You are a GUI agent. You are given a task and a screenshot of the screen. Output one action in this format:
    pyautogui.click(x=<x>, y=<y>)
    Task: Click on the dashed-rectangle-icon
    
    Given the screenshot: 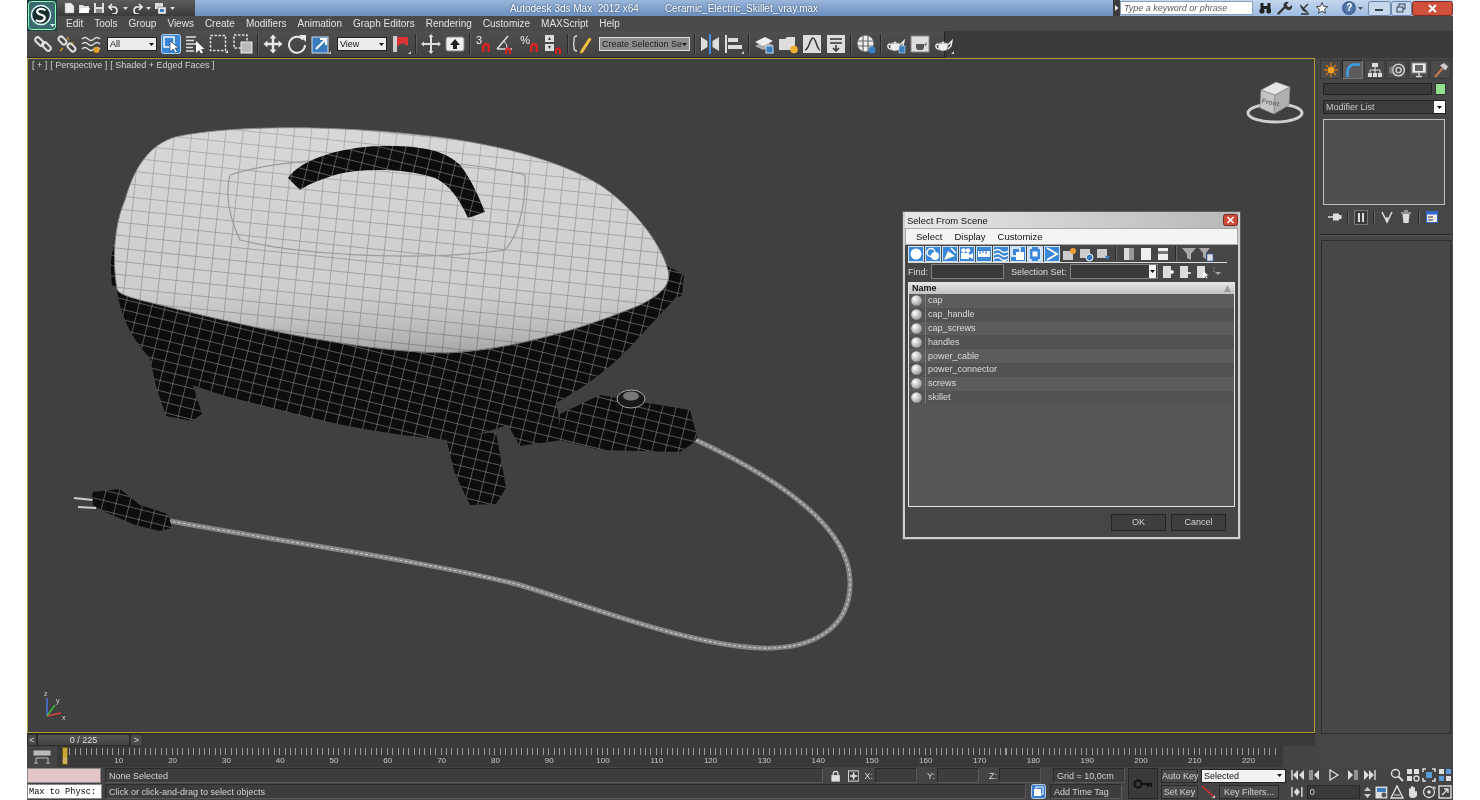 What is the action you would take?
    pyautogui.click(x=219, y=44)
    